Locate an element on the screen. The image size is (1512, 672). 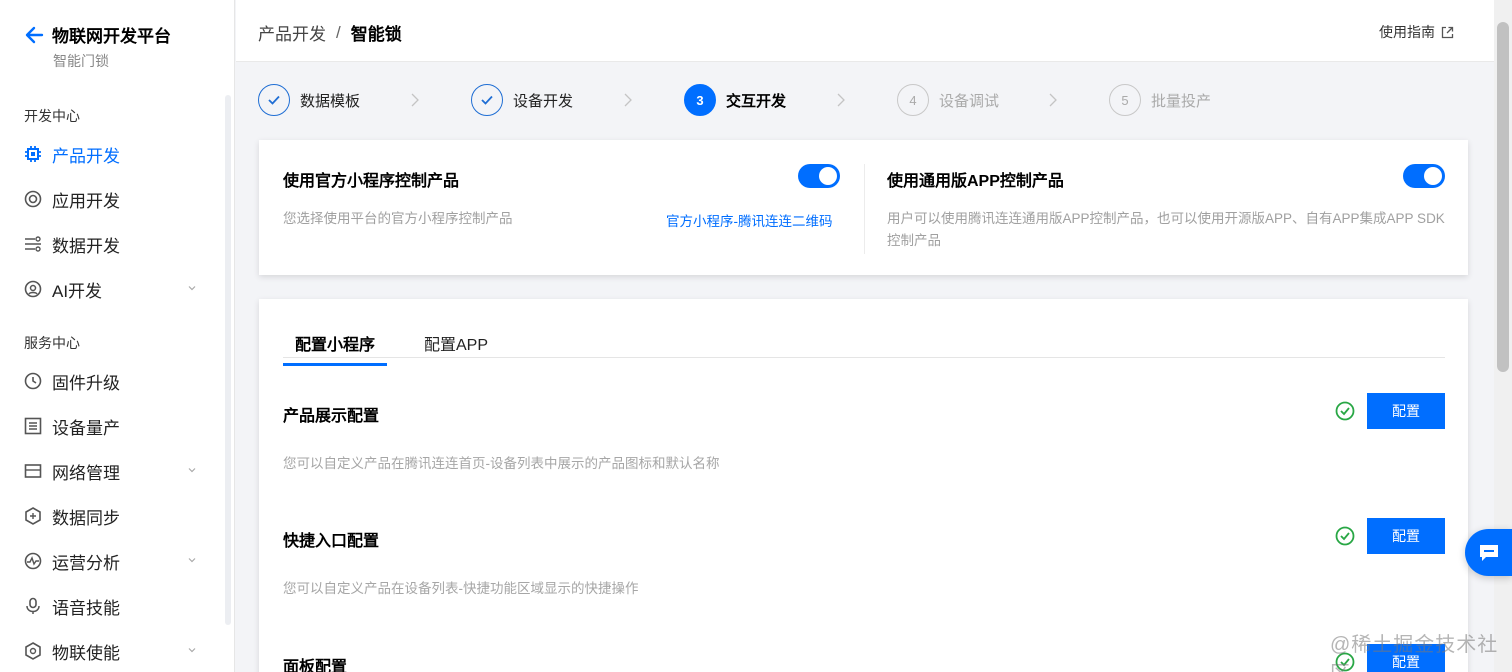
analytics-icon is located at coordinates (33, 561).